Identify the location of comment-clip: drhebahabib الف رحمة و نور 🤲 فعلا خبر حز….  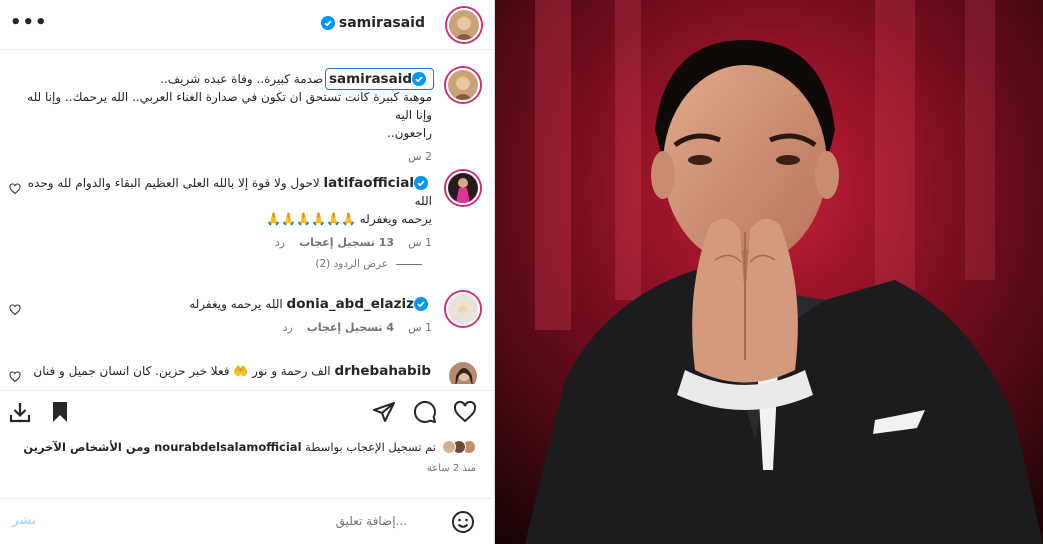
(247, 368).